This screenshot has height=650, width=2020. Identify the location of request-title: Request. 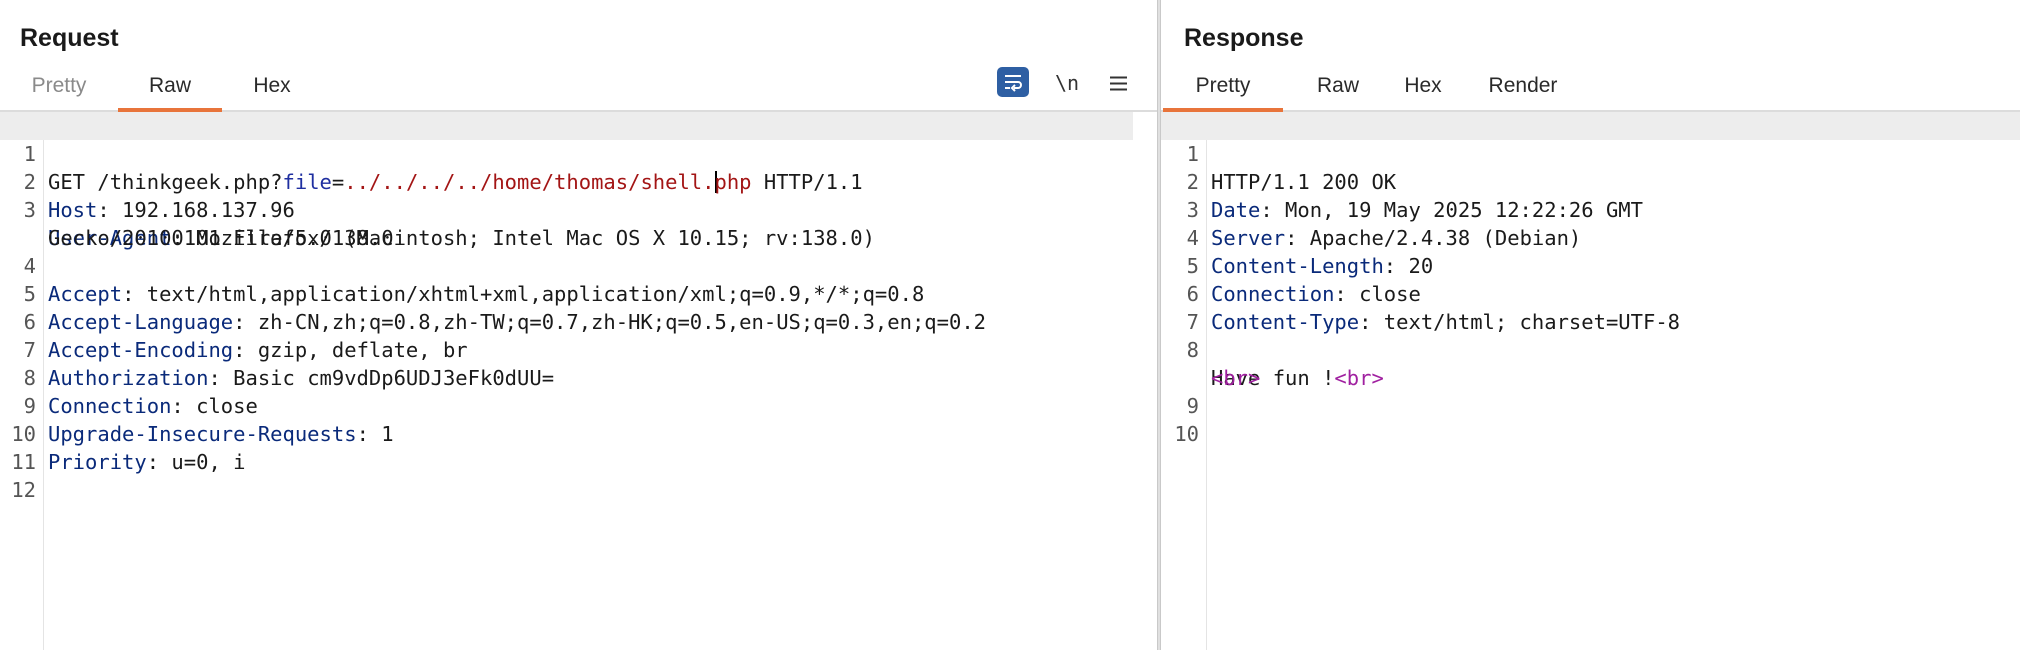
(69, 38).